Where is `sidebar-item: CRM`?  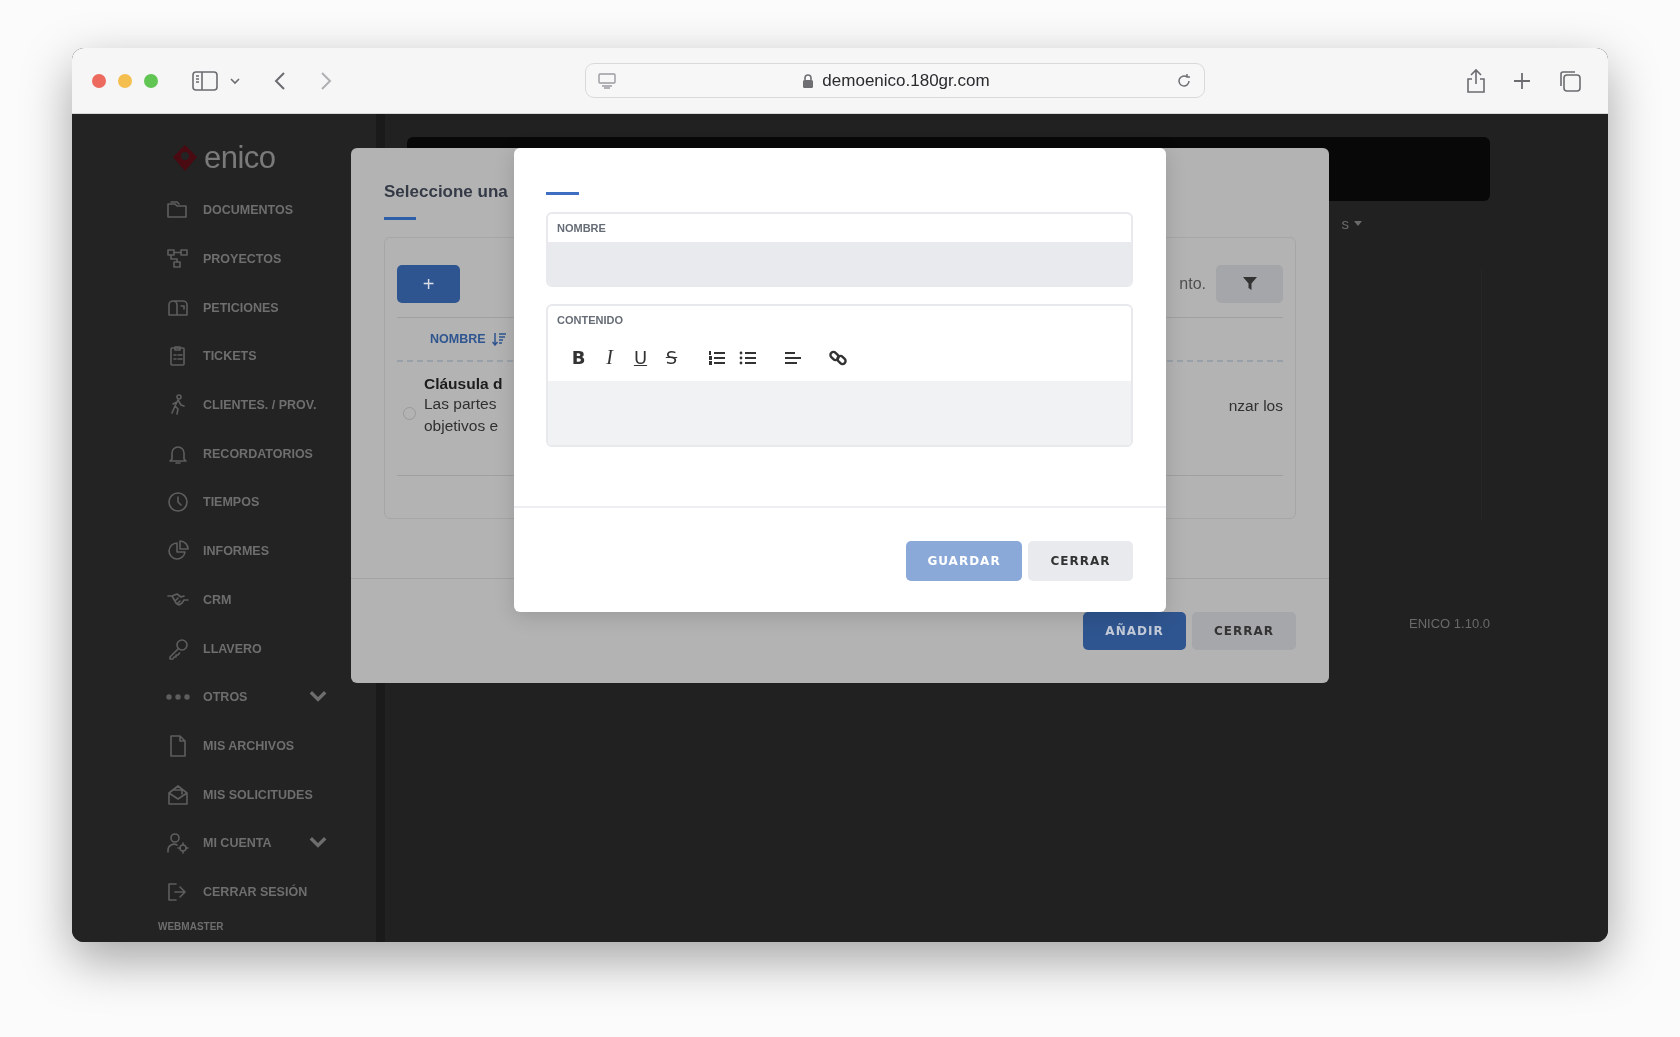 sidebar-item: CRM is located at coordinates (217, 599).